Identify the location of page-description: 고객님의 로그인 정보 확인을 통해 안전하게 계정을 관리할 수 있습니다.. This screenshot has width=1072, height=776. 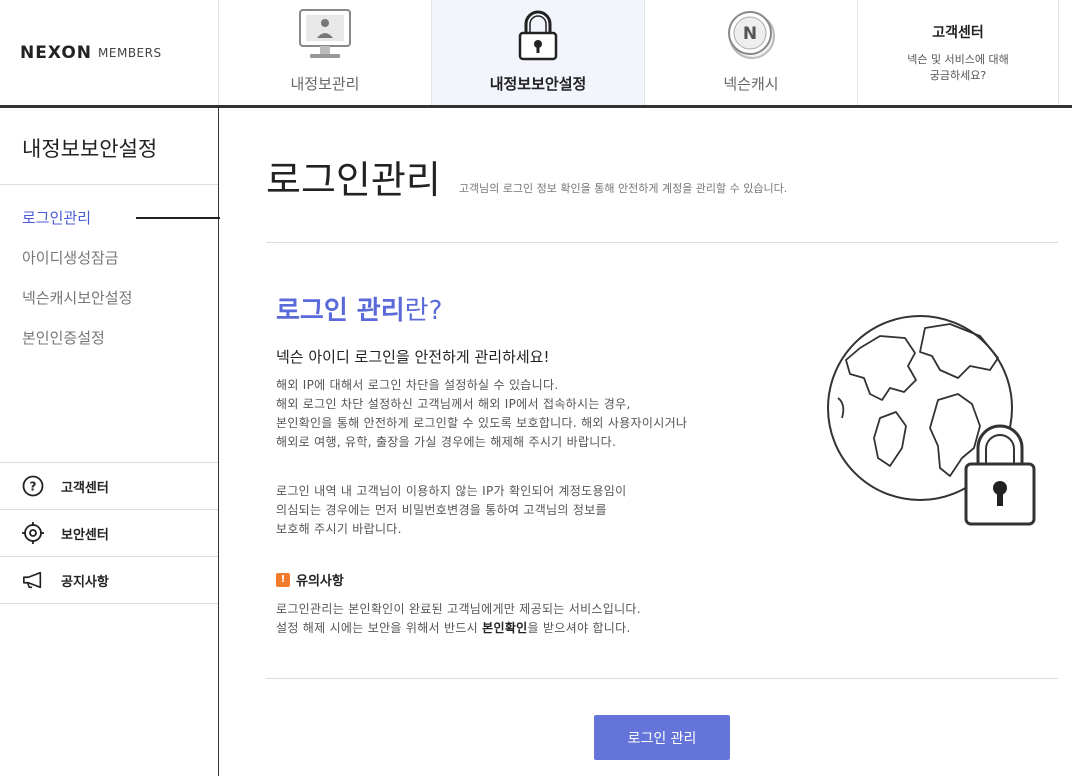
(623, 188).